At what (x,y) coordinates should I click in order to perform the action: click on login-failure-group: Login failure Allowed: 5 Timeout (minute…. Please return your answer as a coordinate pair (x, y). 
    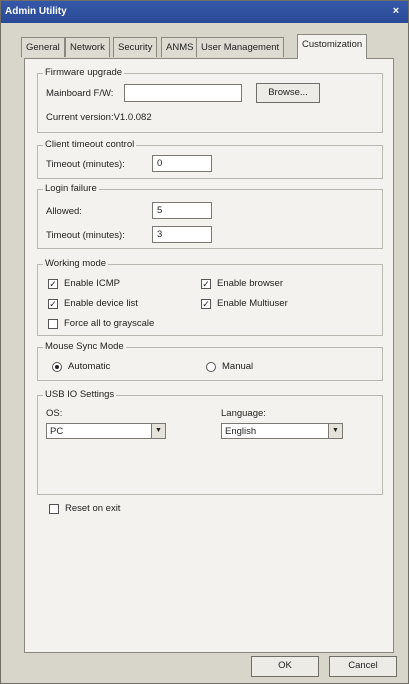
    Looking at the image, I should click on (210, 216).